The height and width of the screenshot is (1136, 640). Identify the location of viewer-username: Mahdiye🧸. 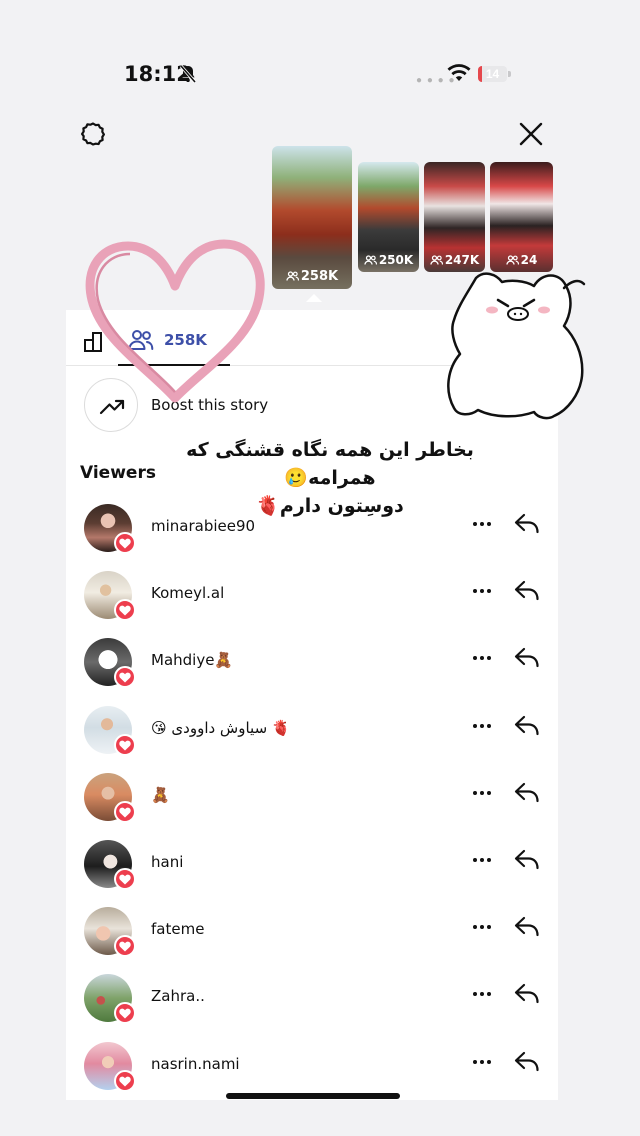
(192, 660).